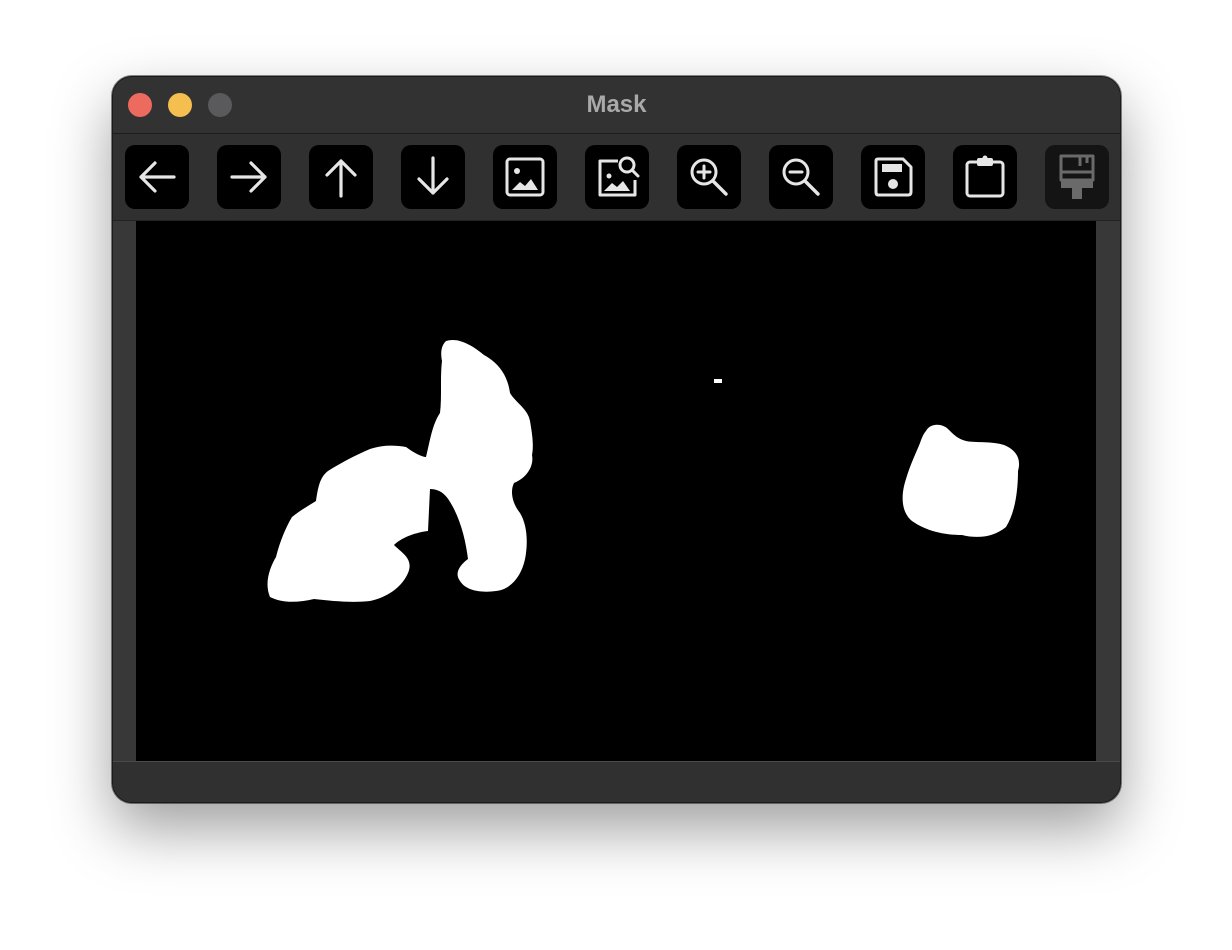 The width and height of the screenshot is (1232, 950). I want to click on arrow-right-icon, so click(248, 177).